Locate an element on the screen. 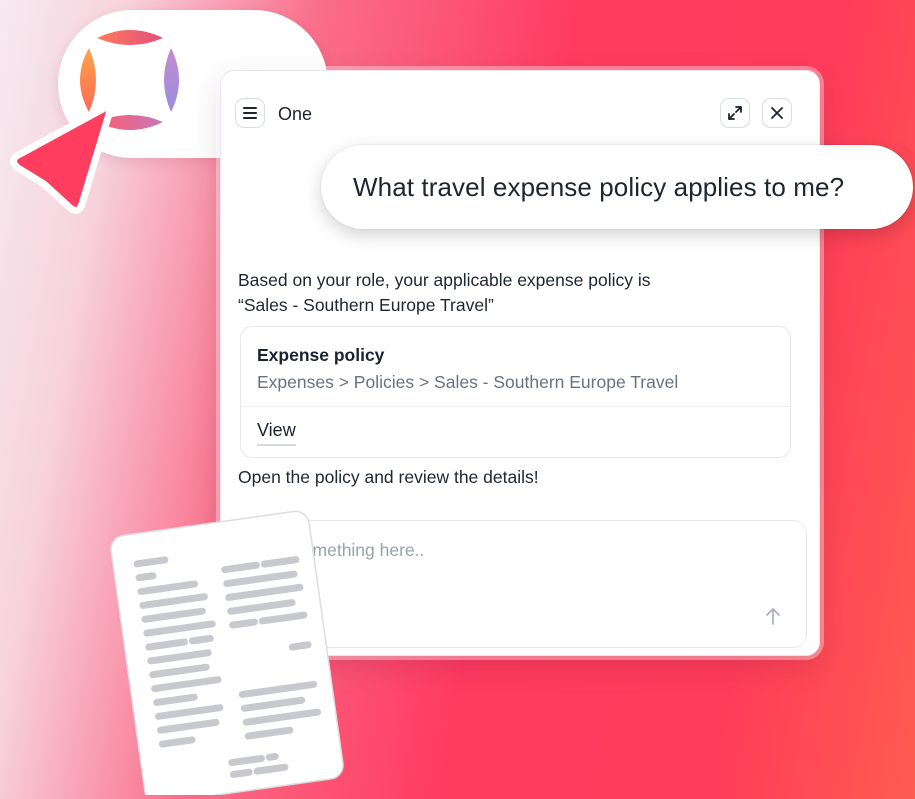  expand-icon is located at coordinates (735, 113).